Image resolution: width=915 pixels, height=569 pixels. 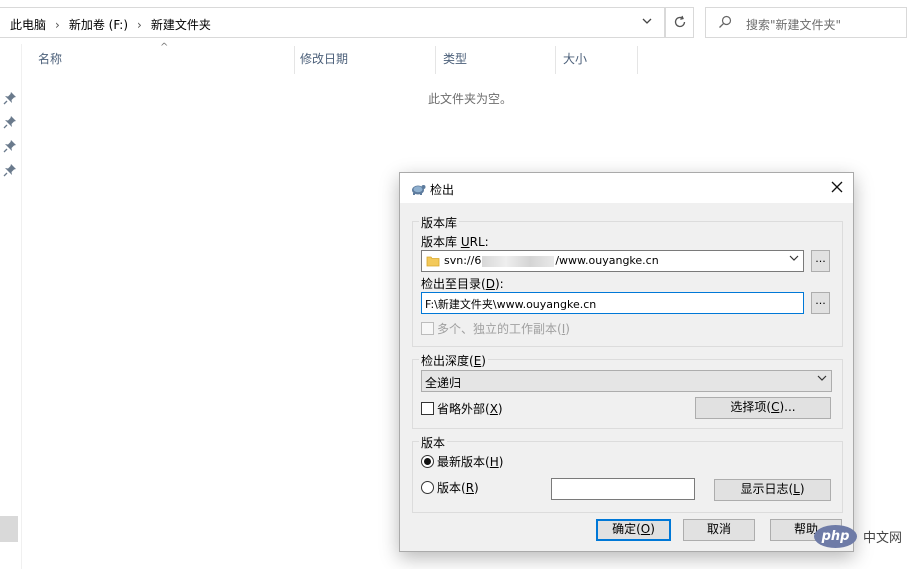 I want to click on site-watermark: php 中文网, so click(x=858, y=536).